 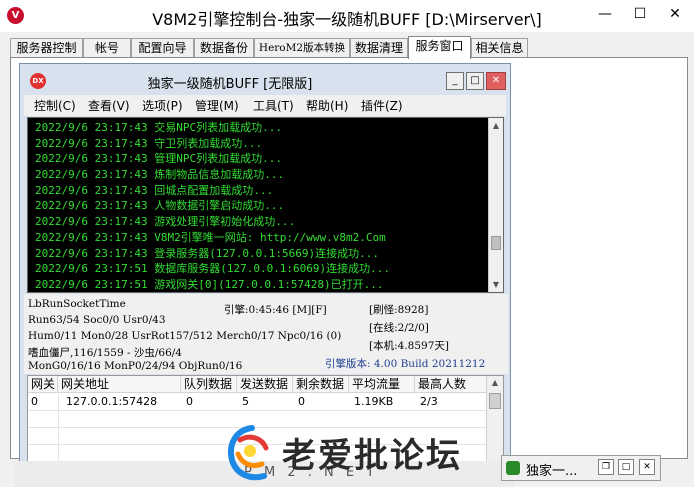 What do you see at coordinates (162, 105) in the screenshot?
I see `menu-options: 选项(P)` at bounding box center [162, 105].